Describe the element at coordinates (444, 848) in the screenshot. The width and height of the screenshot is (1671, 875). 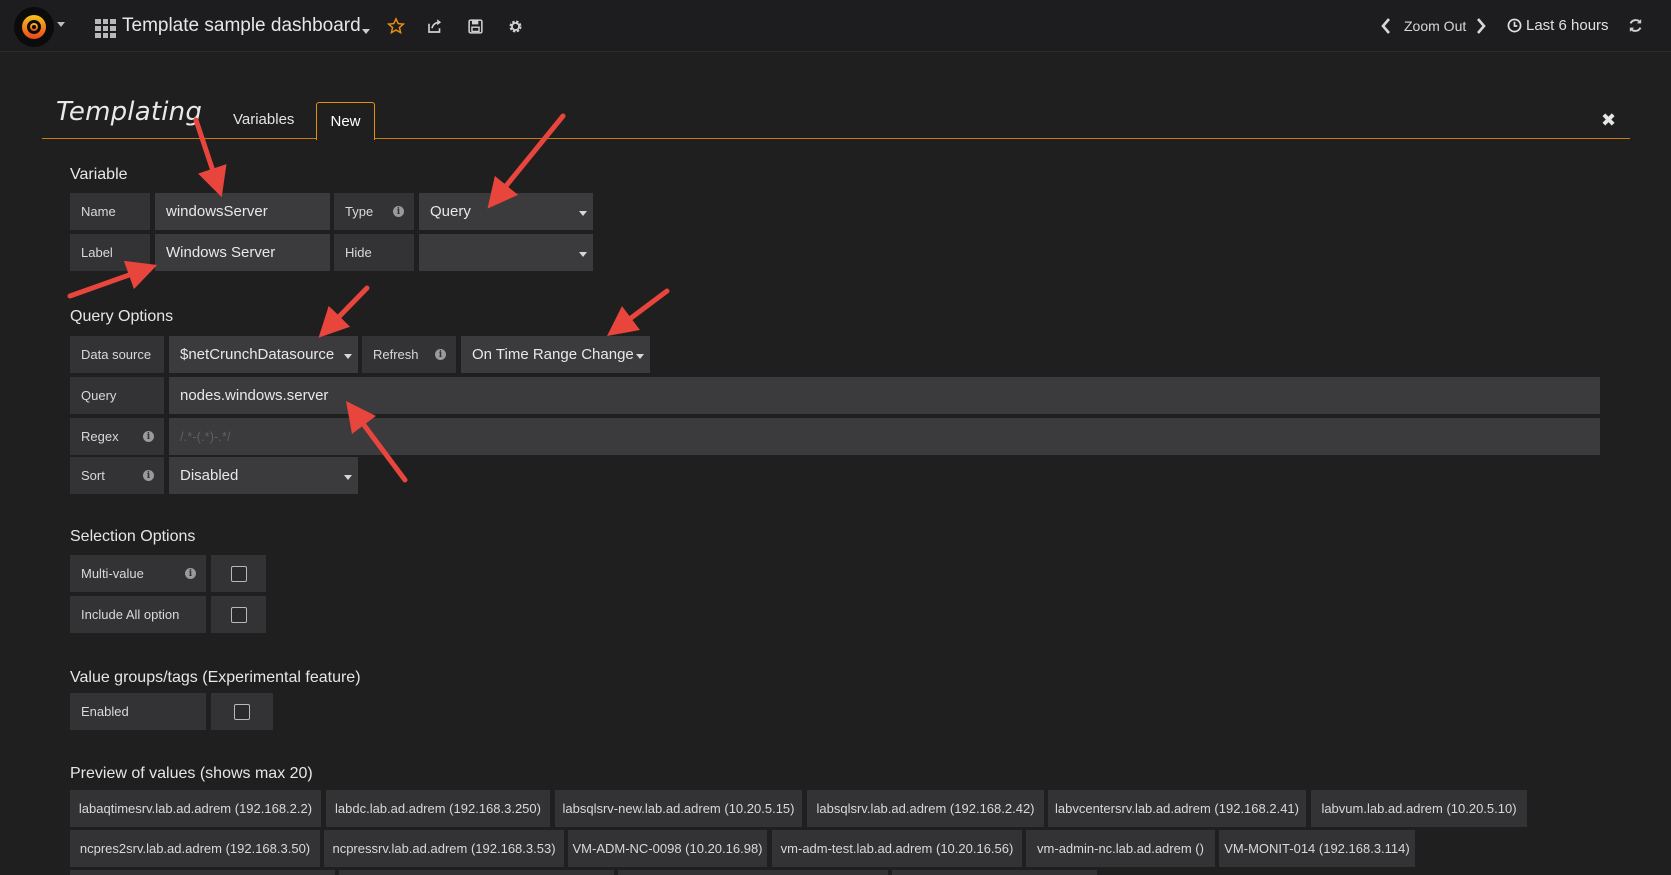
I see `preview-value-chip: ncpressrv.lab.ad.adrem (192.168.3.53)` at that location.